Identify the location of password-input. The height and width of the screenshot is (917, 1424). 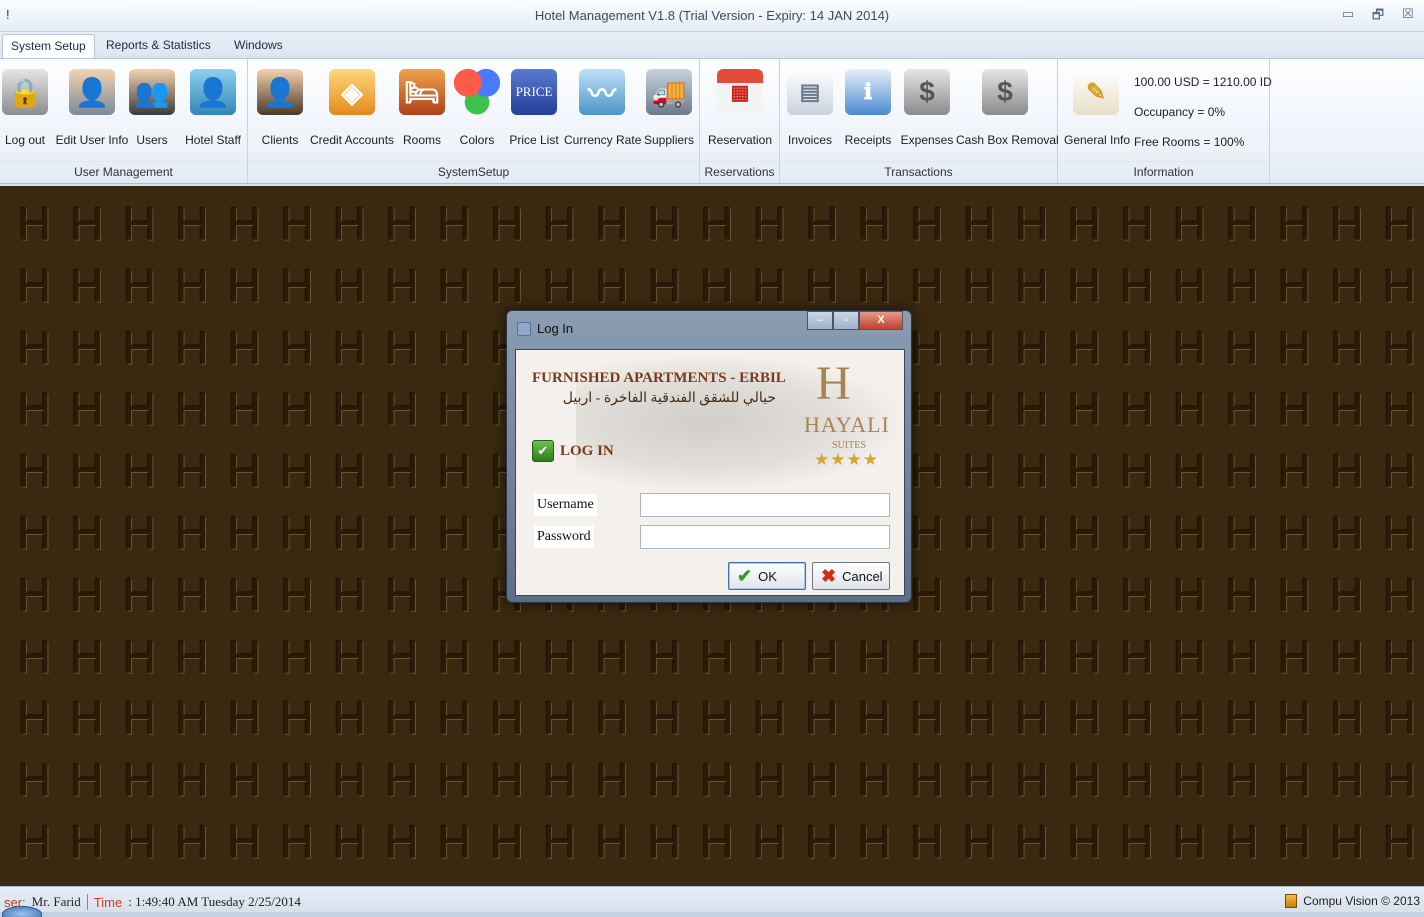
(765, 537).